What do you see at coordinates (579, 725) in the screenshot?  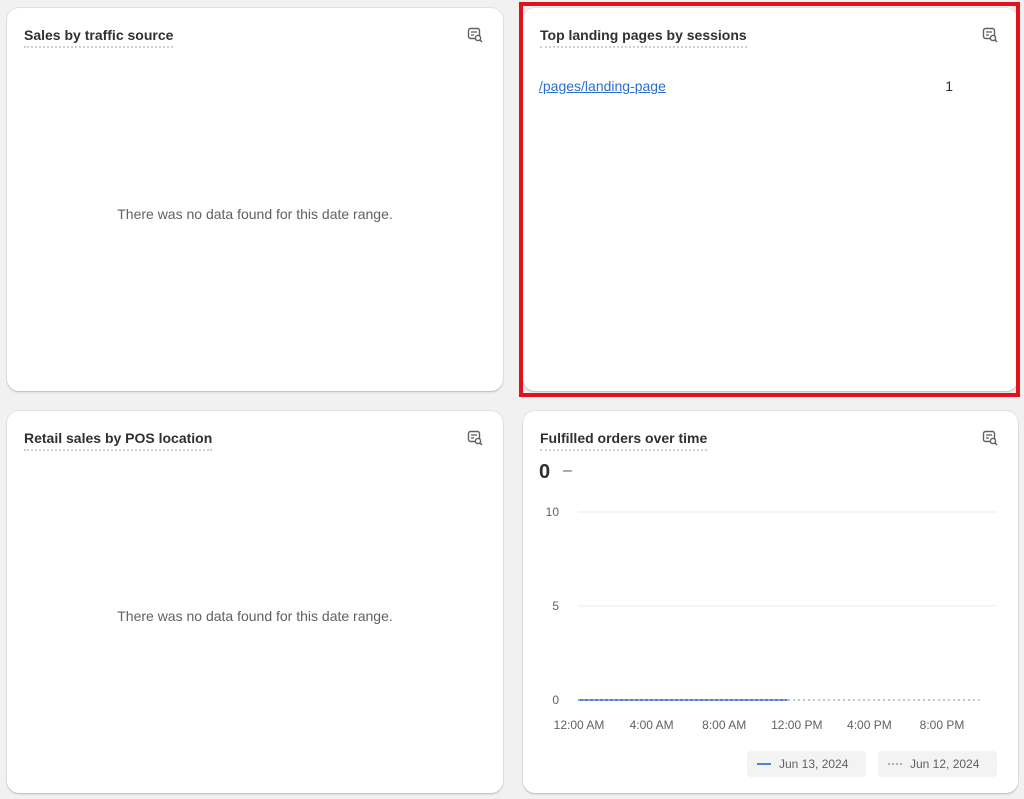 I see `x-tick-label: 12:00 AM` at bounding box center [579, 725].